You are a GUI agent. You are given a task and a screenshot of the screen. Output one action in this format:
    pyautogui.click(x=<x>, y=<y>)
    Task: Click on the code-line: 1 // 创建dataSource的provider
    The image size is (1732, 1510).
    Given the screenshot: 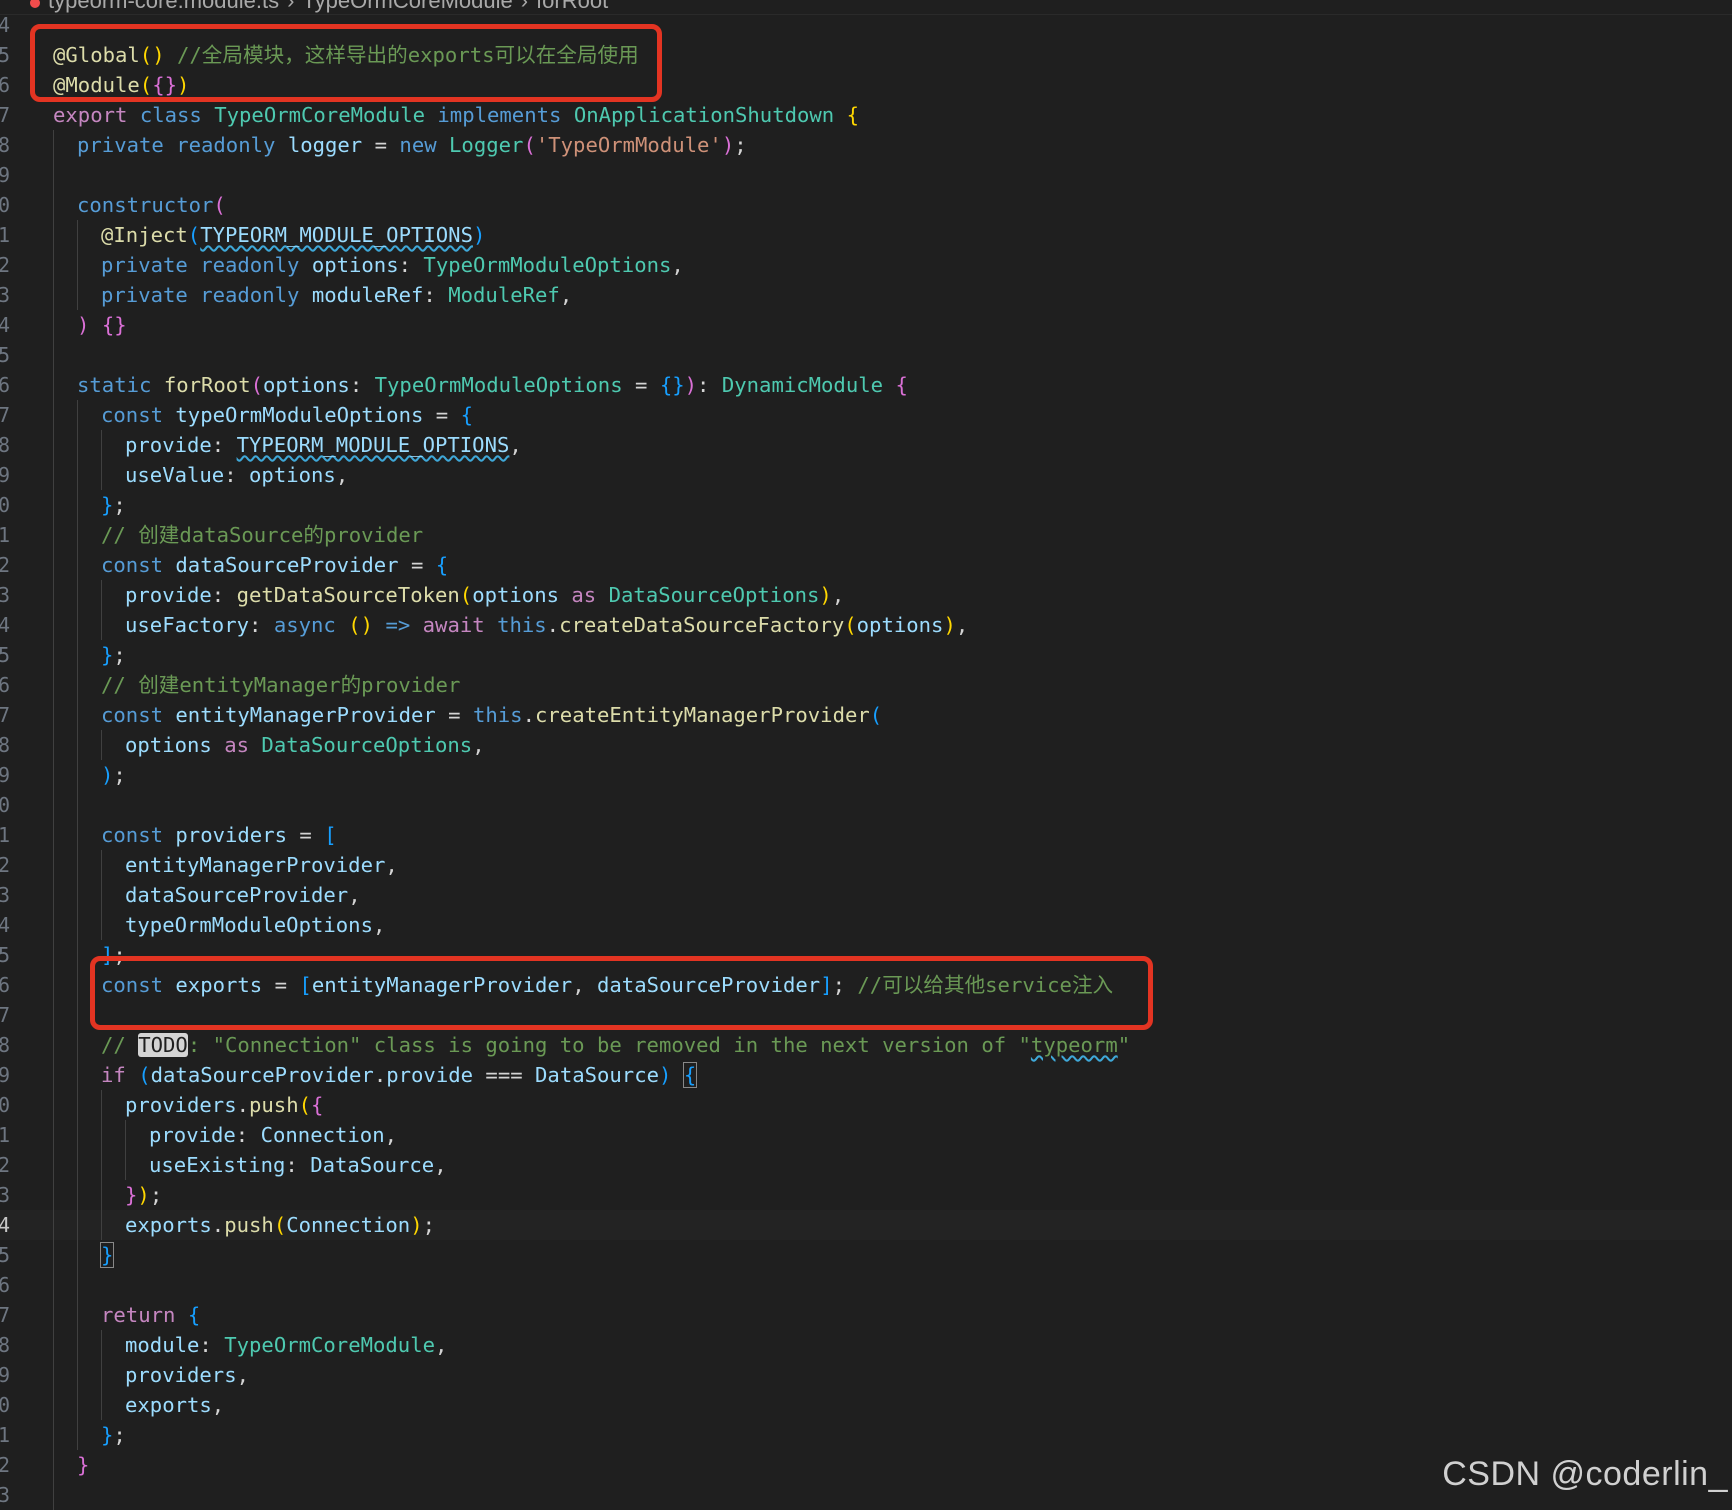 What is the action you would take?
    pyautogui.click(x=866, y=535)
    